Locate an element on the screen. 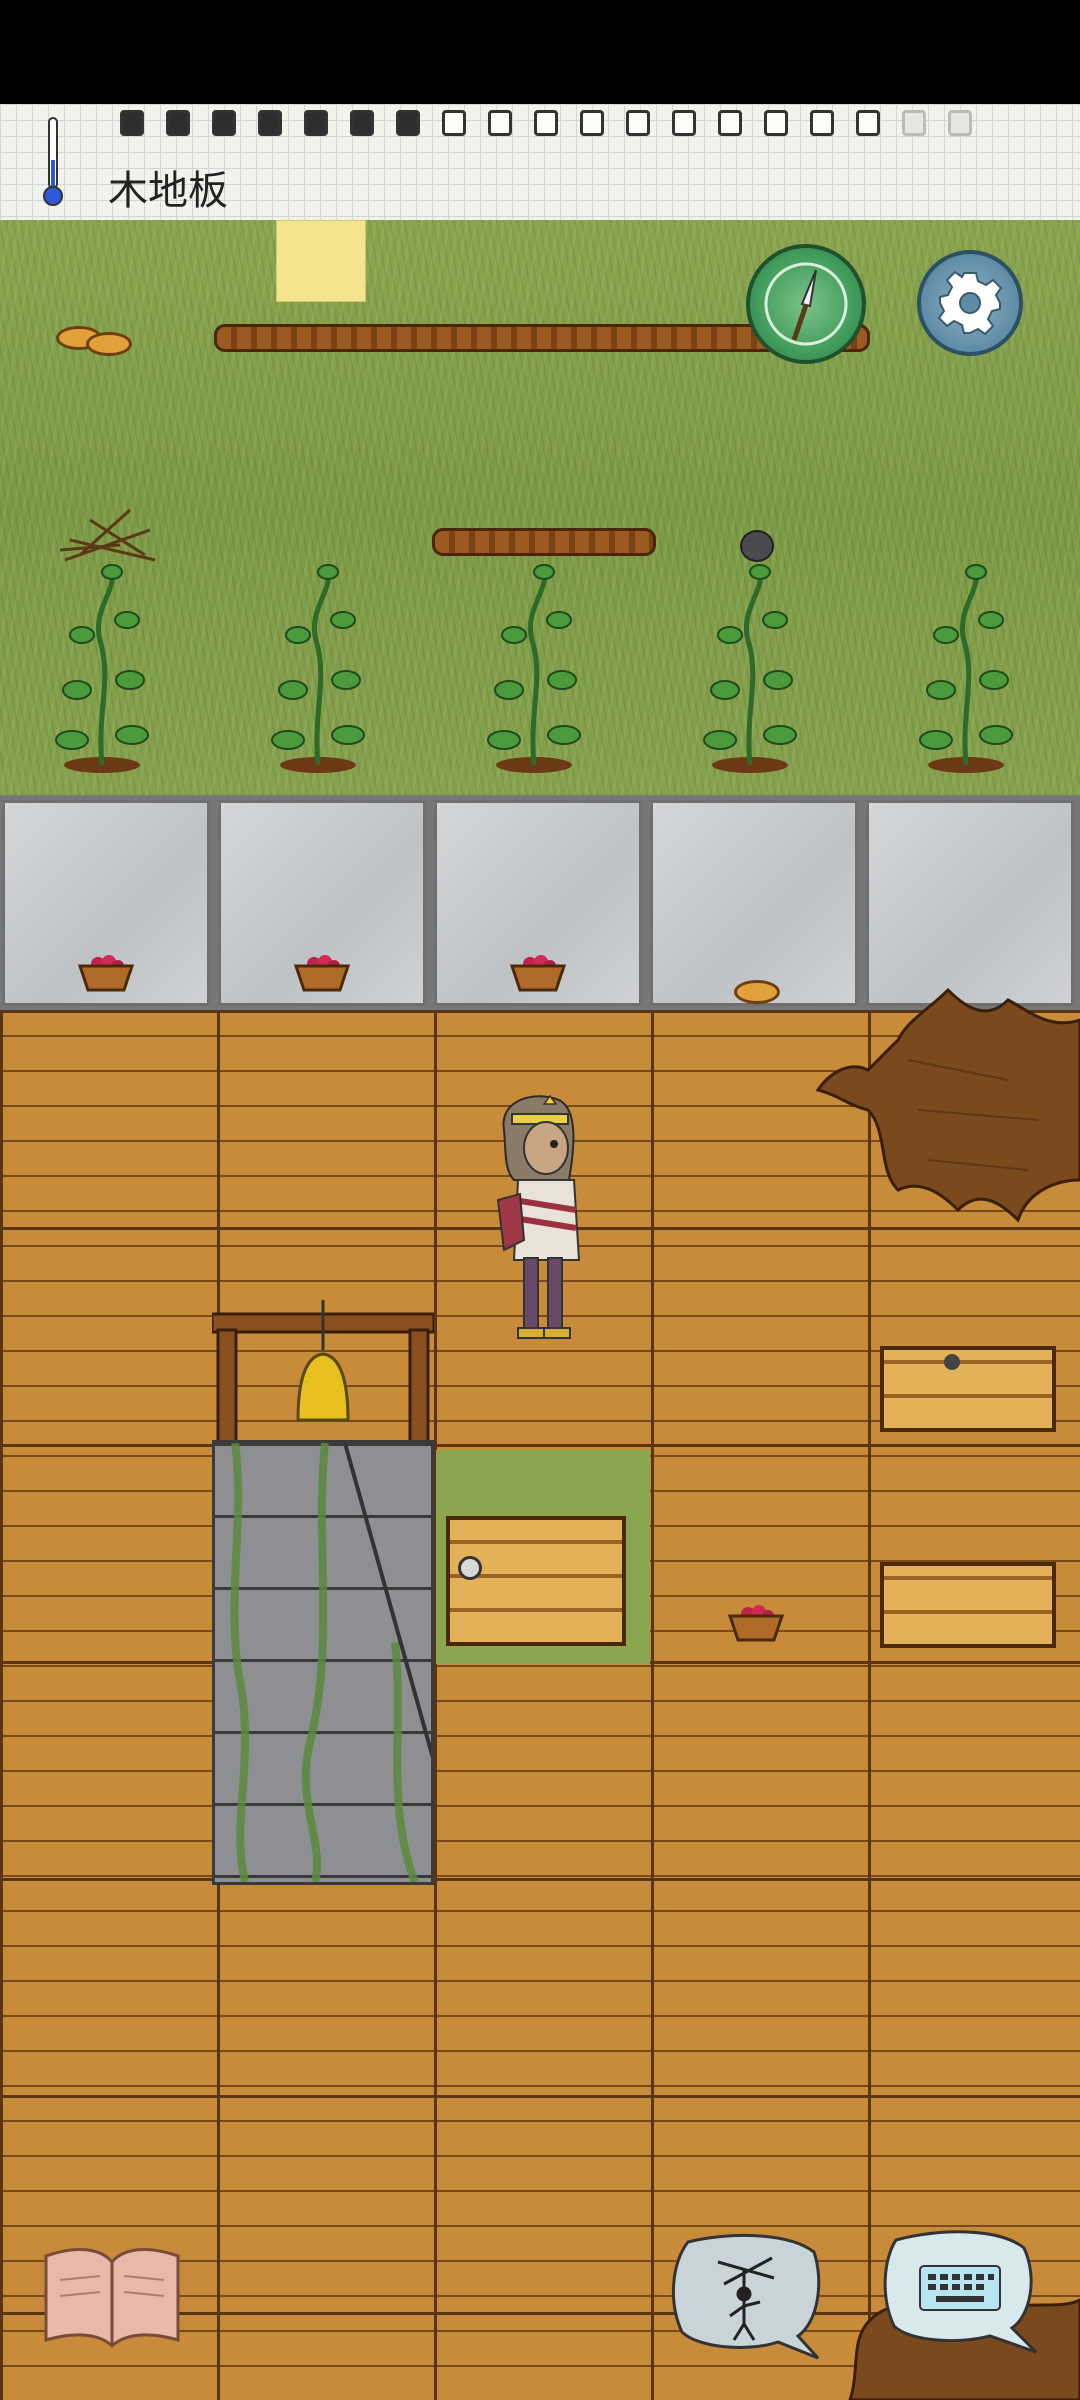 This screenshot has height=2400, width=1080. compass-icon is located at coordinates (806, 304).